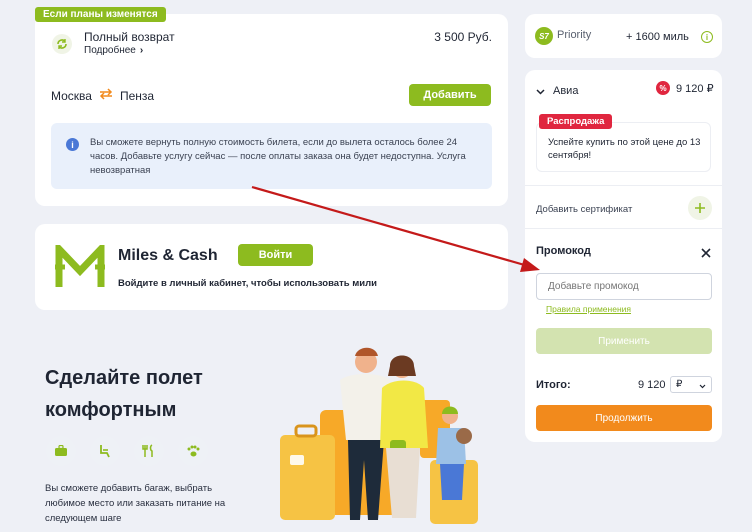 The height and width of the screenshot is (532, 752). I want to click on refund-more-label: Подробнее, so click(110, 50).